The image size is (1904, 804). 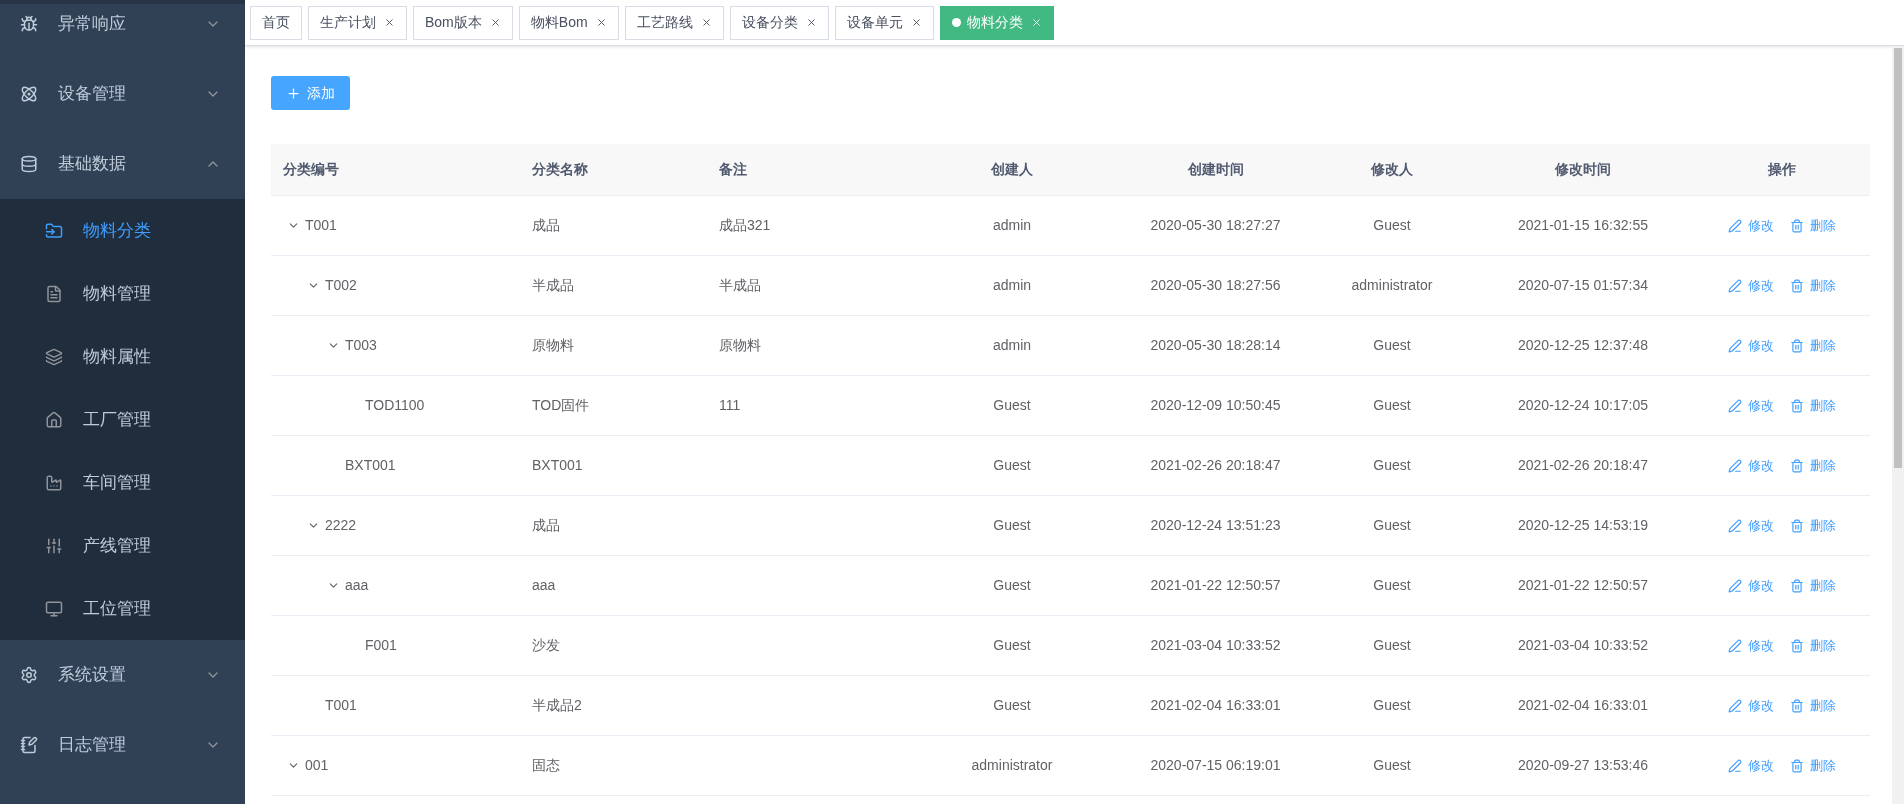 I want to click on table-cell-text: 2020-07-15 06:19:01, so click(x=1215, y=765).